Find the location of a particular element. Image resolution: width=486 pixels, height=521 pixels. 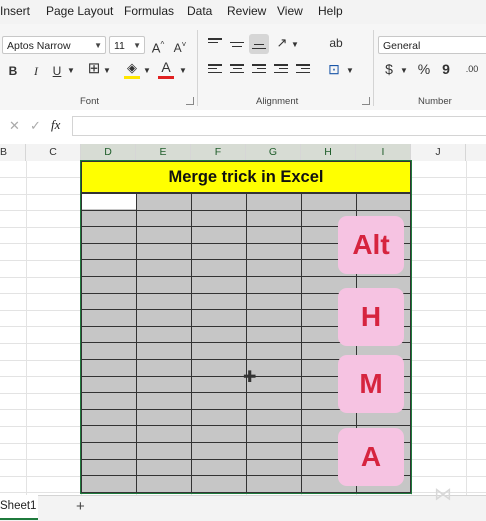

italic-button: I is located at coordinates (36, 71).